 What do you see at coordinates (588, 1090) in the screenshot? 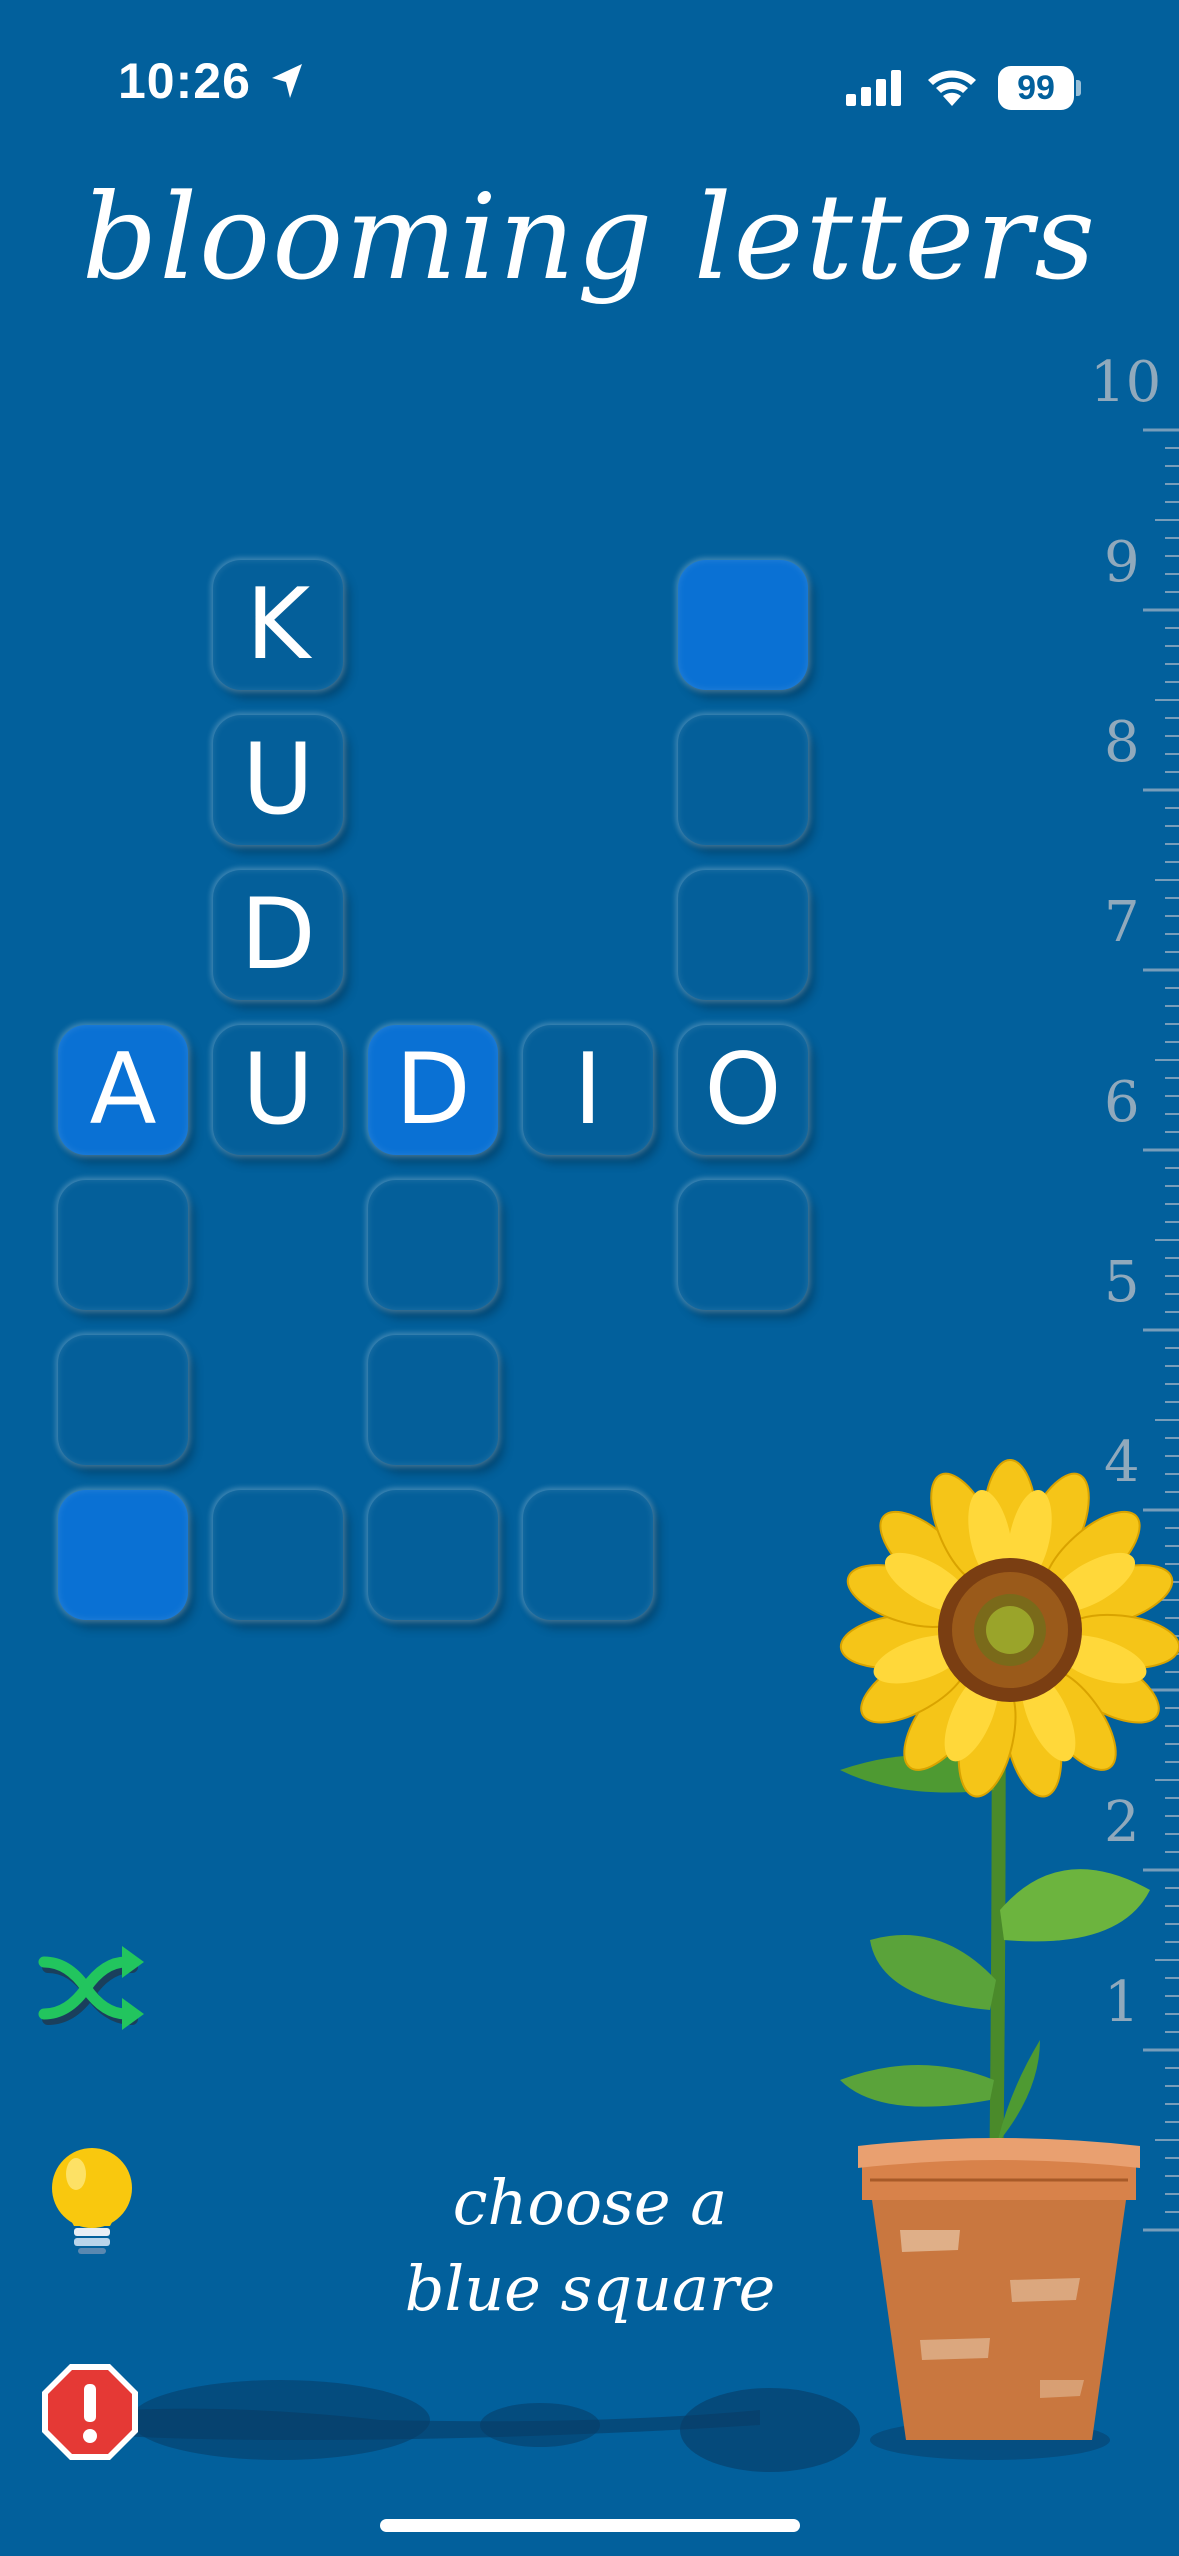
I see `letter-tile: I` at bounding box center [588, 1090].